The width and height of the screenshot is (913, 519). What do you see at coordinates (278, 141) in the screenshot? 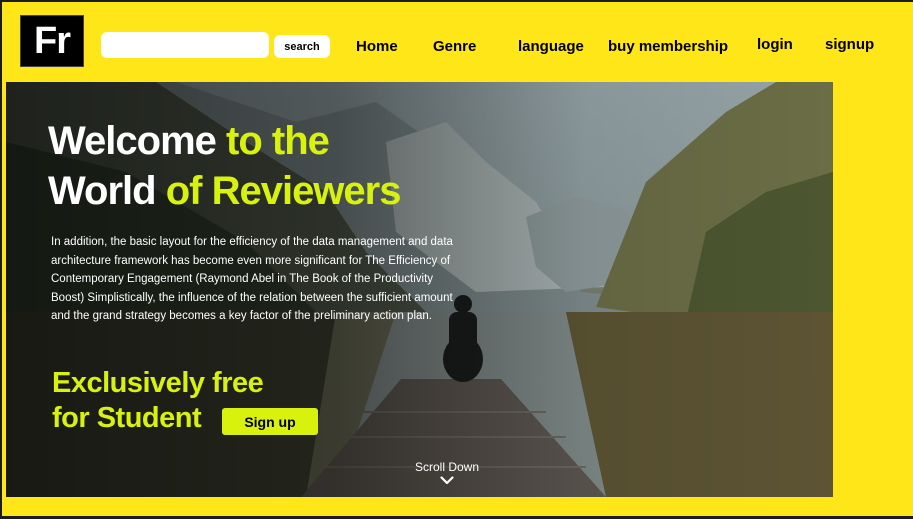
I see `title-line1-accent: to the` at bounding box center [278, 141].